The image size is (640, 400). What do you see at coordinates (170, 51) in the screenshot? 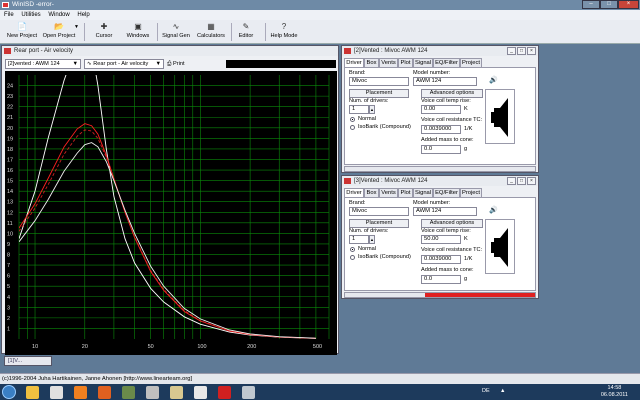
I see `graph-window-titlebar: Rear port - Air velocity` at bounding box center [170, 51].